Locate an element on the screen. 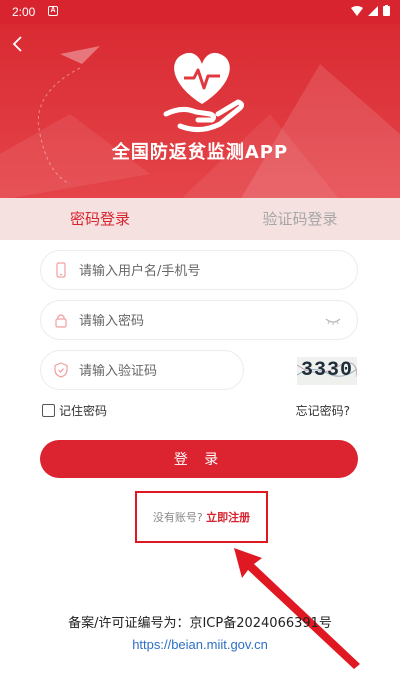  captcha-field is located at coordinates (142, 370).